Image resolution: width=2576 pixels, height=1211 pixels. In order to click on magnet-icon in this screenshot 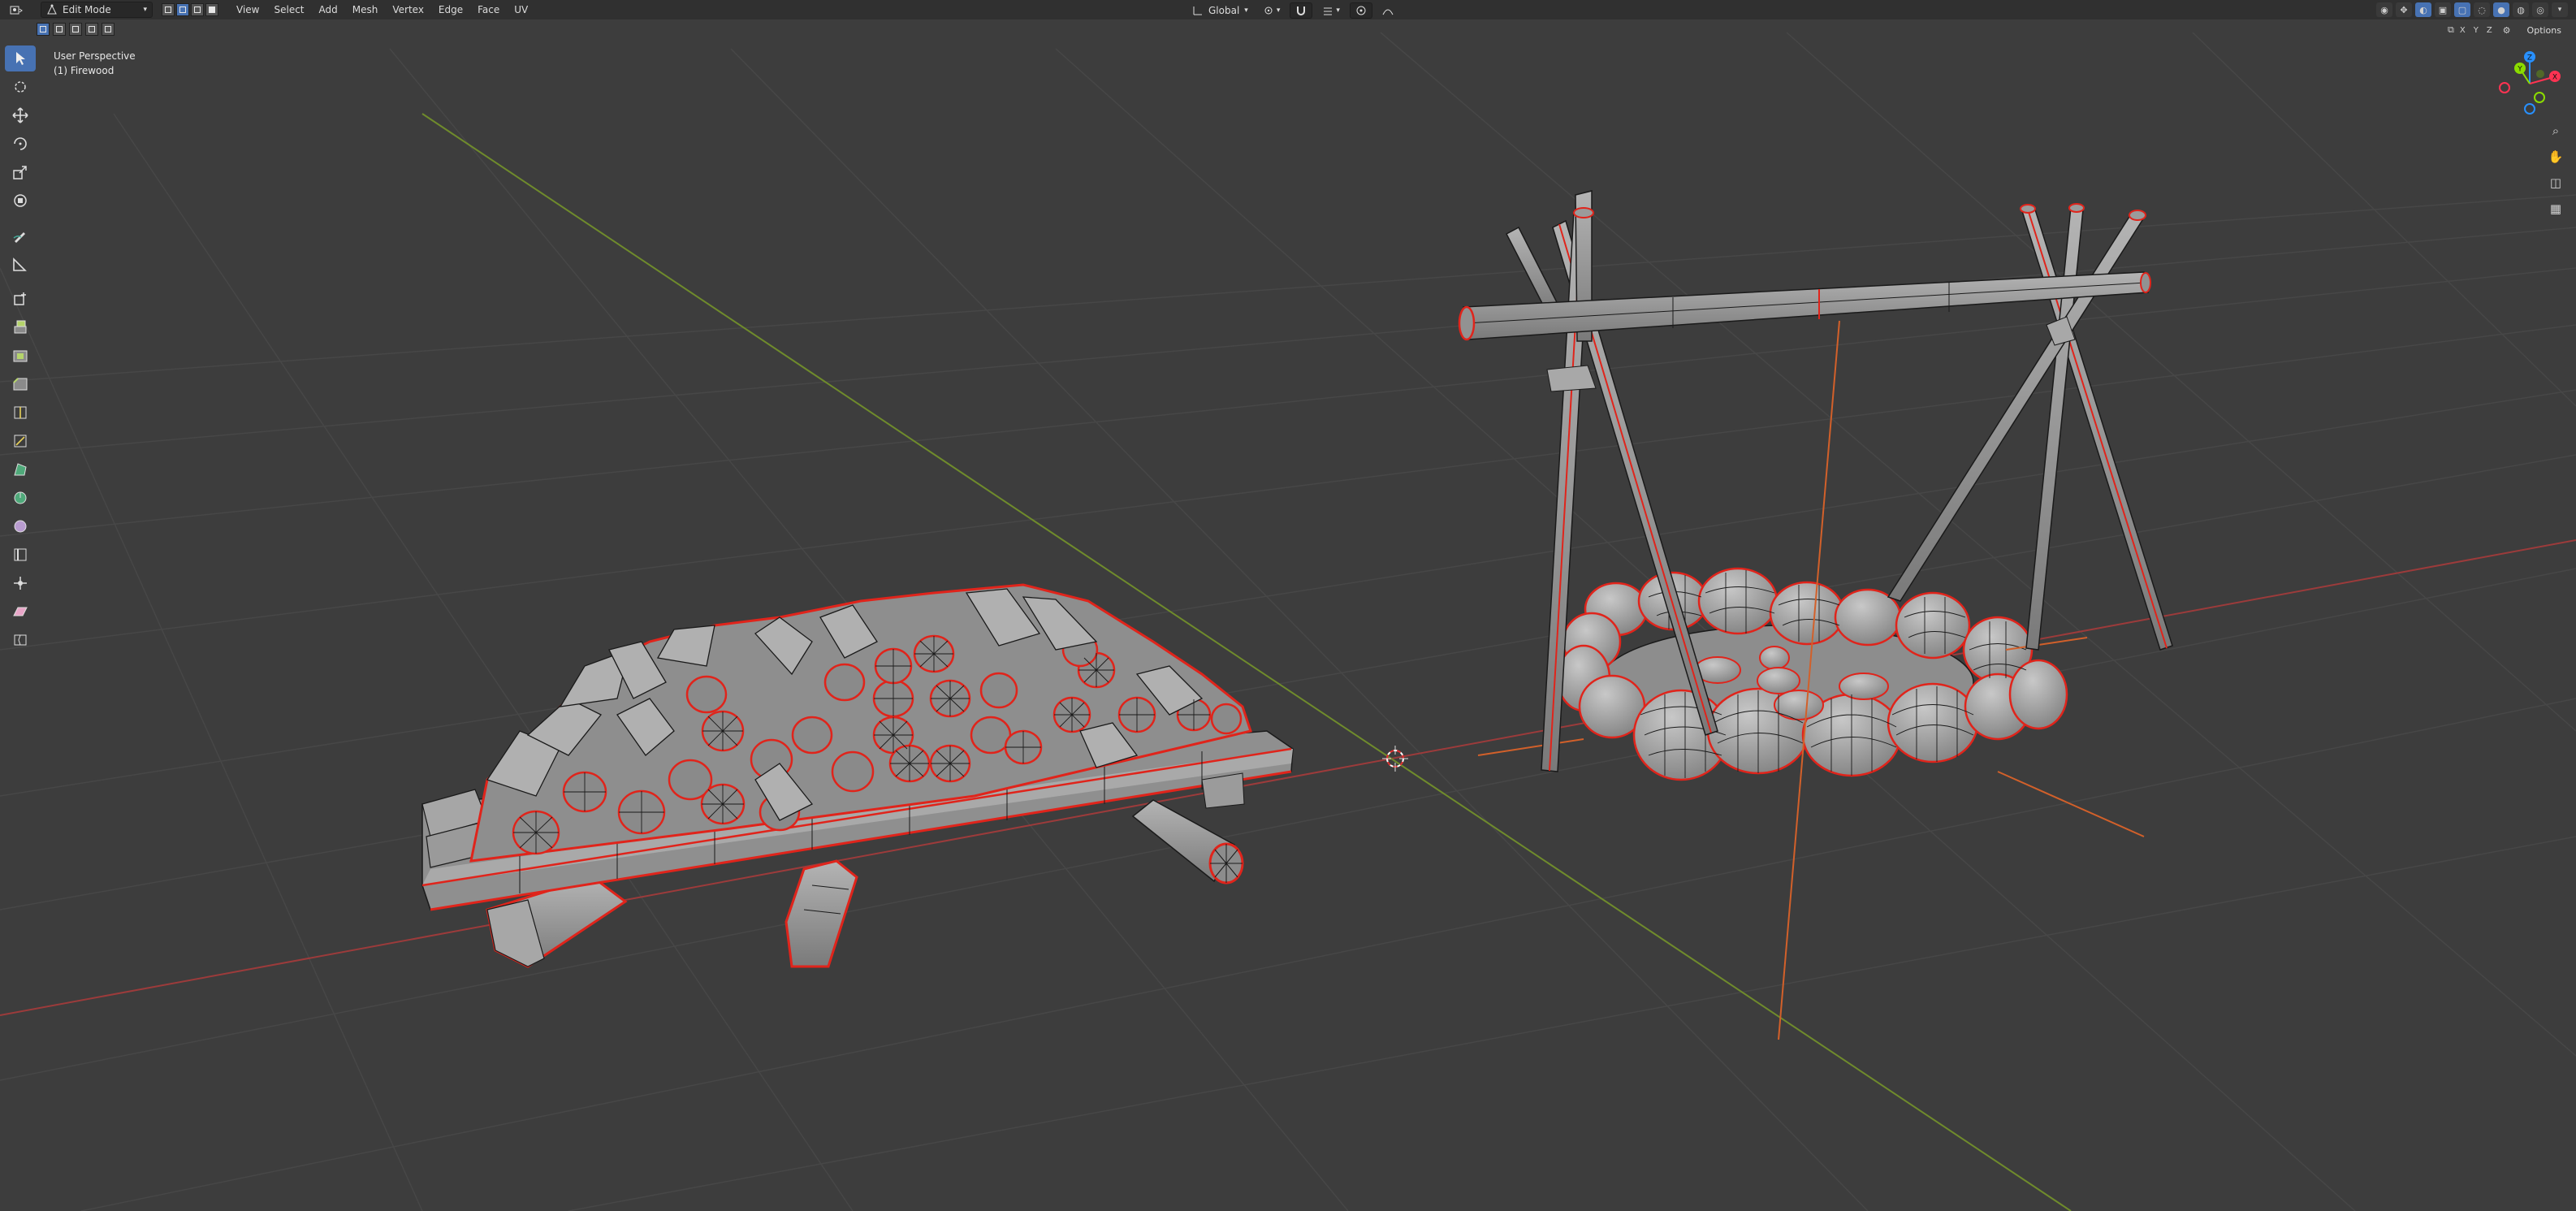, I will do `click(1302, 10)`.